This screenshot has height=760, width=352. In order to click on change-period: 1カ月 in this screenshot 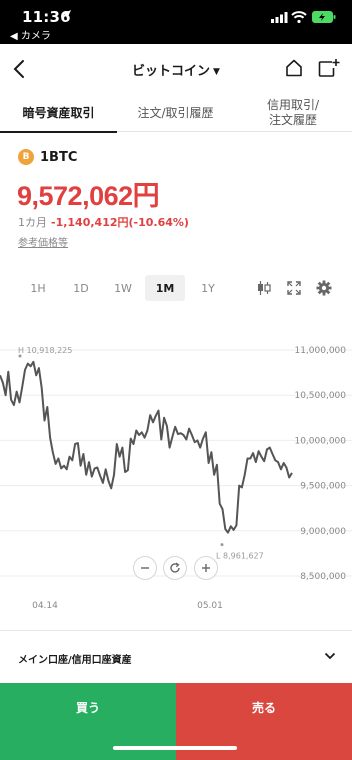, I will do `click(32, 222)`.